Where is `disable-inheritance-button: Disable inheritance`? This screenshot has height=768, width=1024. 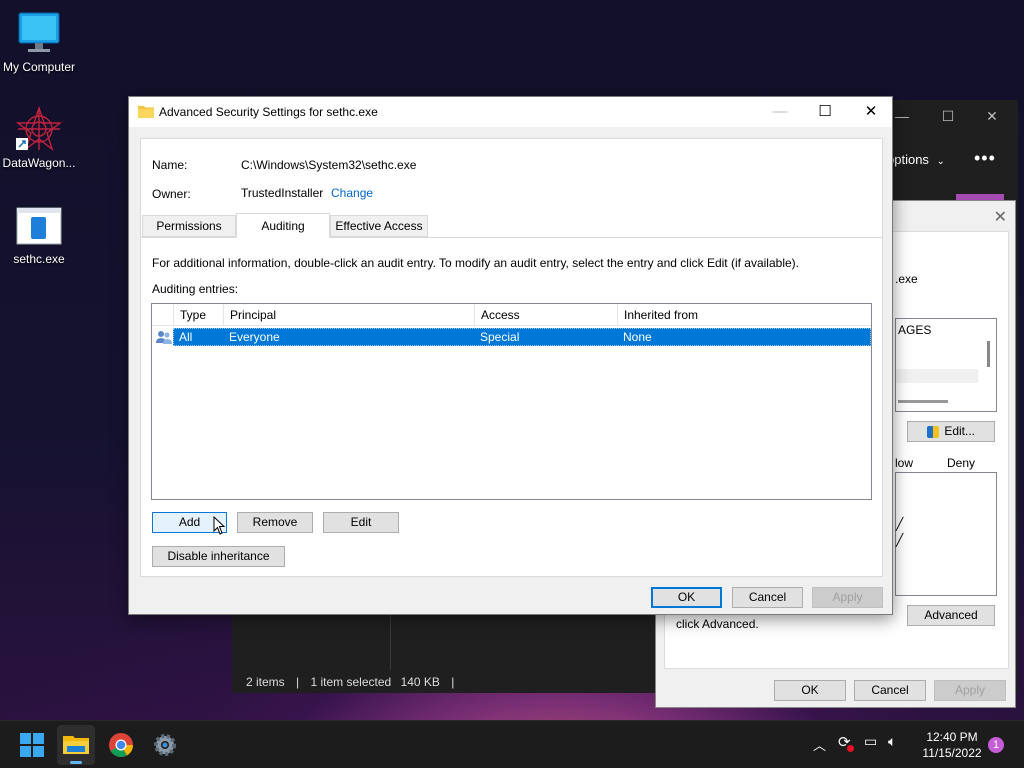 disable-inheritance-button: Disable inheritance is located at coordinates (218, 556).